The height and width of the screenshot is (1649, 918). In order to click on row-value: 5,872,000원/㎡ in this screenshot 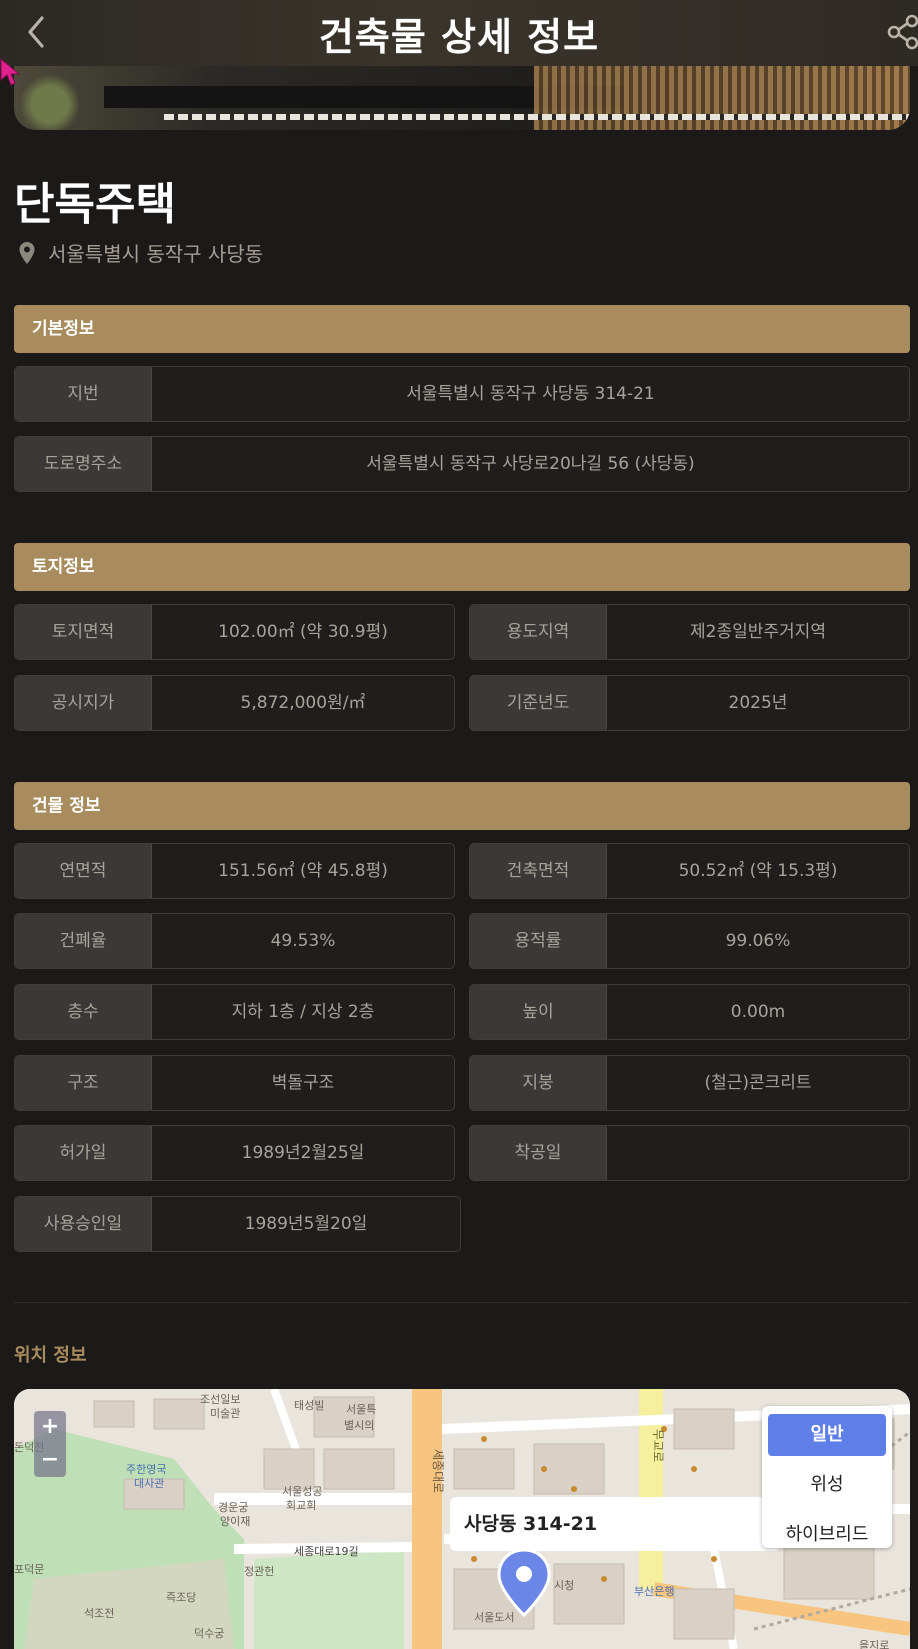, I will do `click(303, 703)`.